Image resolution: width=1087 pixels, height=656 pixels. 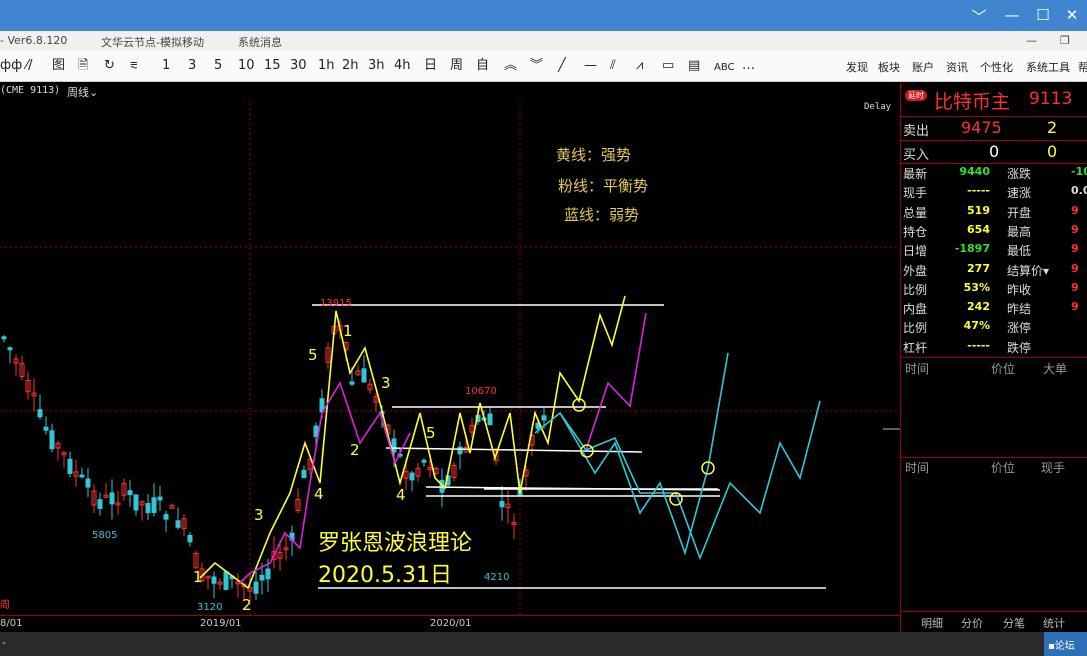 I want to click on version-label: - Ver6.8.120, so click(x=34, y=40).